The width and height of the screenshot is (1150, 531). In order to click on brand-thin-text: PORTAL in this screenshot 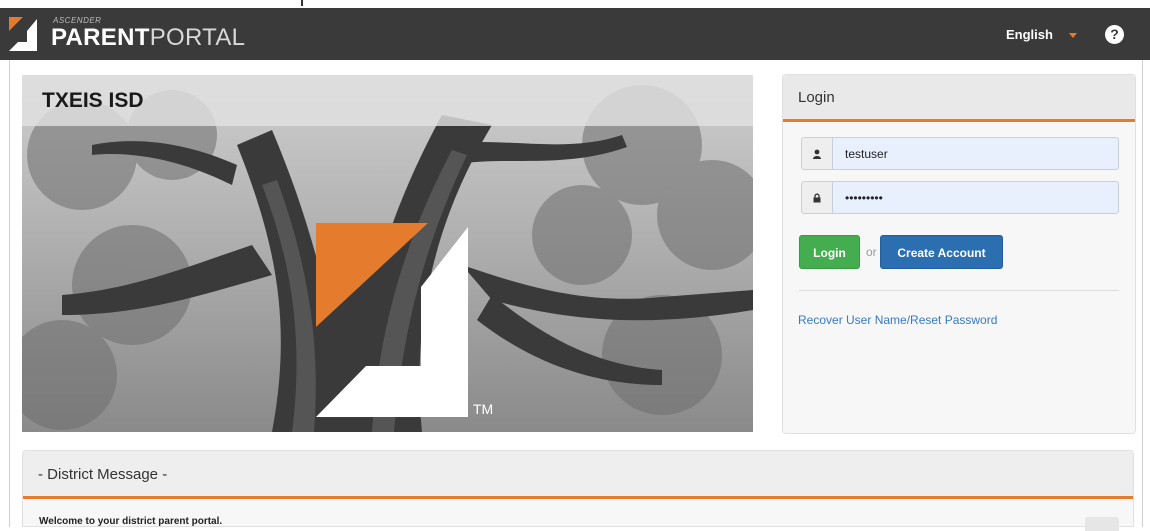, I will do `click(197, 37)`.